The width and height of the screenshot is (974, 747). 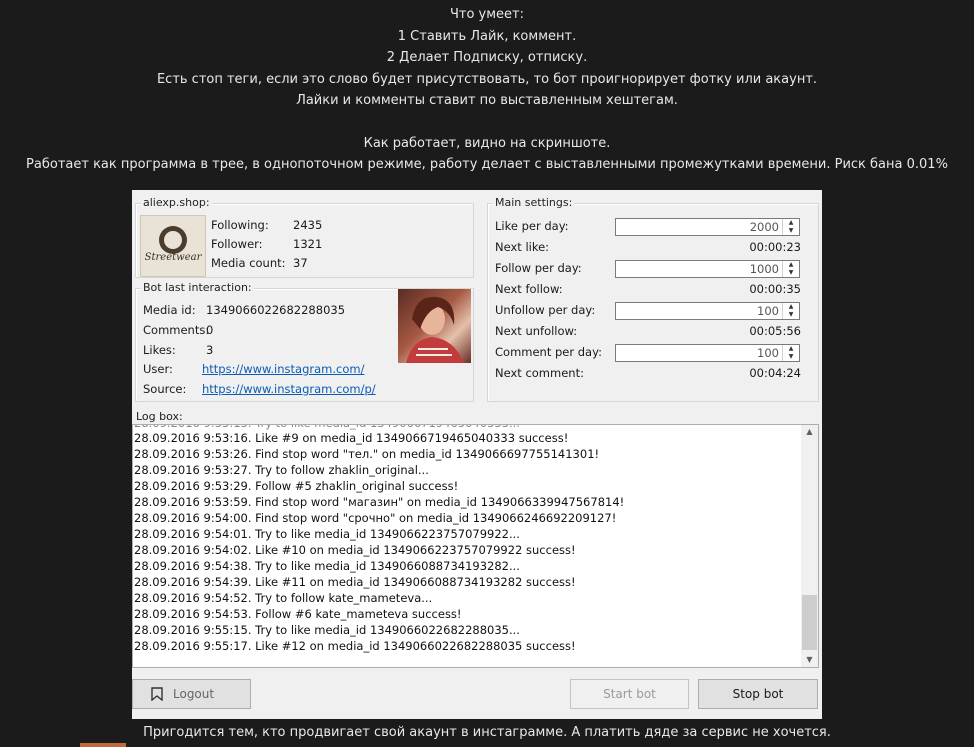 What do you see at coordinates (159, 350) in the screenshot?
I see `likes-label: Likes:` at bounding box center [159, 350].